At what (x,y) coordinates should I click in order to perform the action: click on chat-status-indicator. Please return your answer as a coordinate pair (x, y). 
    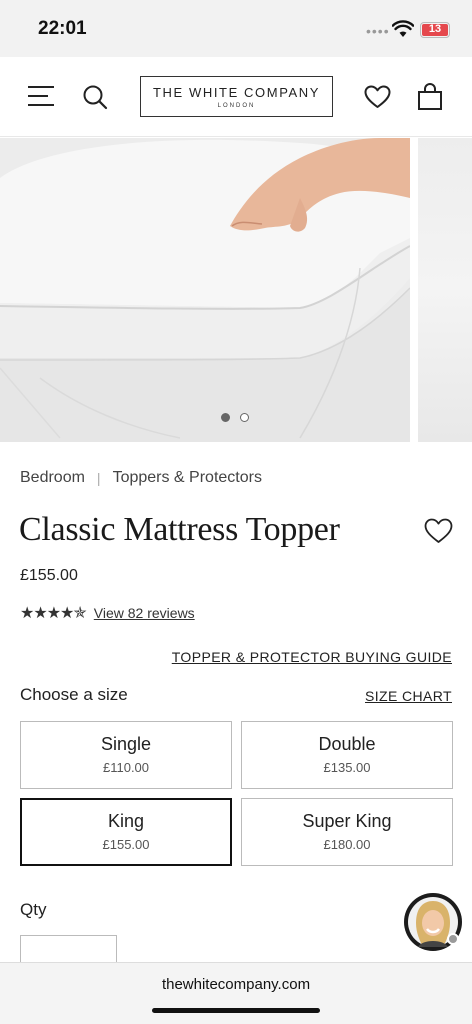
    Looking at the image, I should click on (453, 939).